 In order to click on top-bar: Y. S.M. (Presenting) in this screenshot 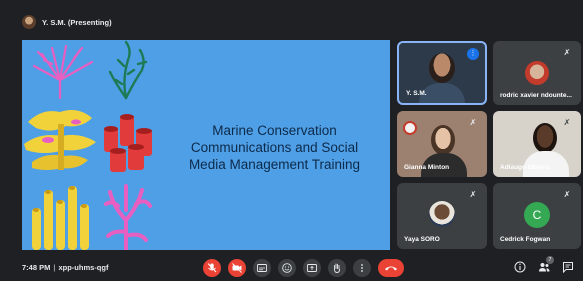, I will do `click(291, 17)`.